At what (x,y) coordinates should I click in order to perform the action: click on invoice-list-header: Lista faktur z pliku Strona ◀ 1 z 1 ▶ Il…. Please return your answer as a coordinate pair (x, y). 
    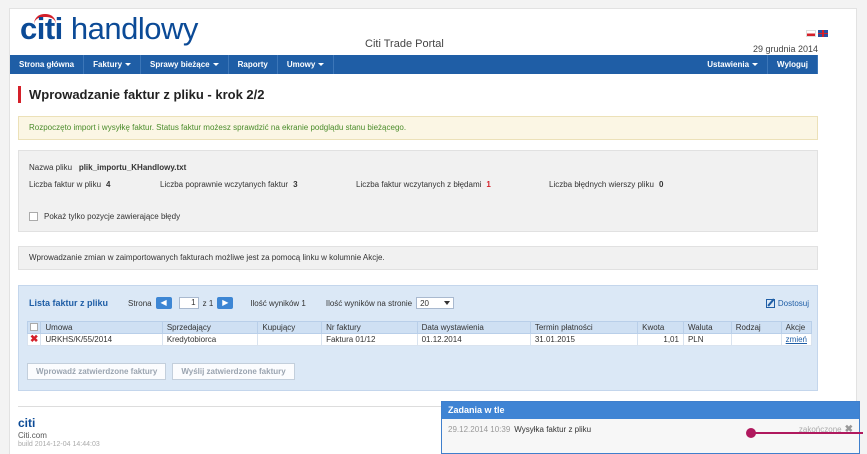
    Looking at the image, I should click on (242, 303).